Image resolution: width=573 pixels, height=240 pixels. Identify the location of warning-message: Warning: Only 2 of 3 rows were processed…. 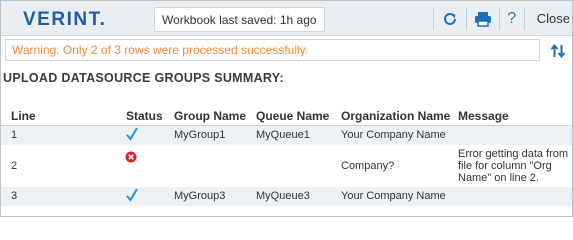
(160, 50).